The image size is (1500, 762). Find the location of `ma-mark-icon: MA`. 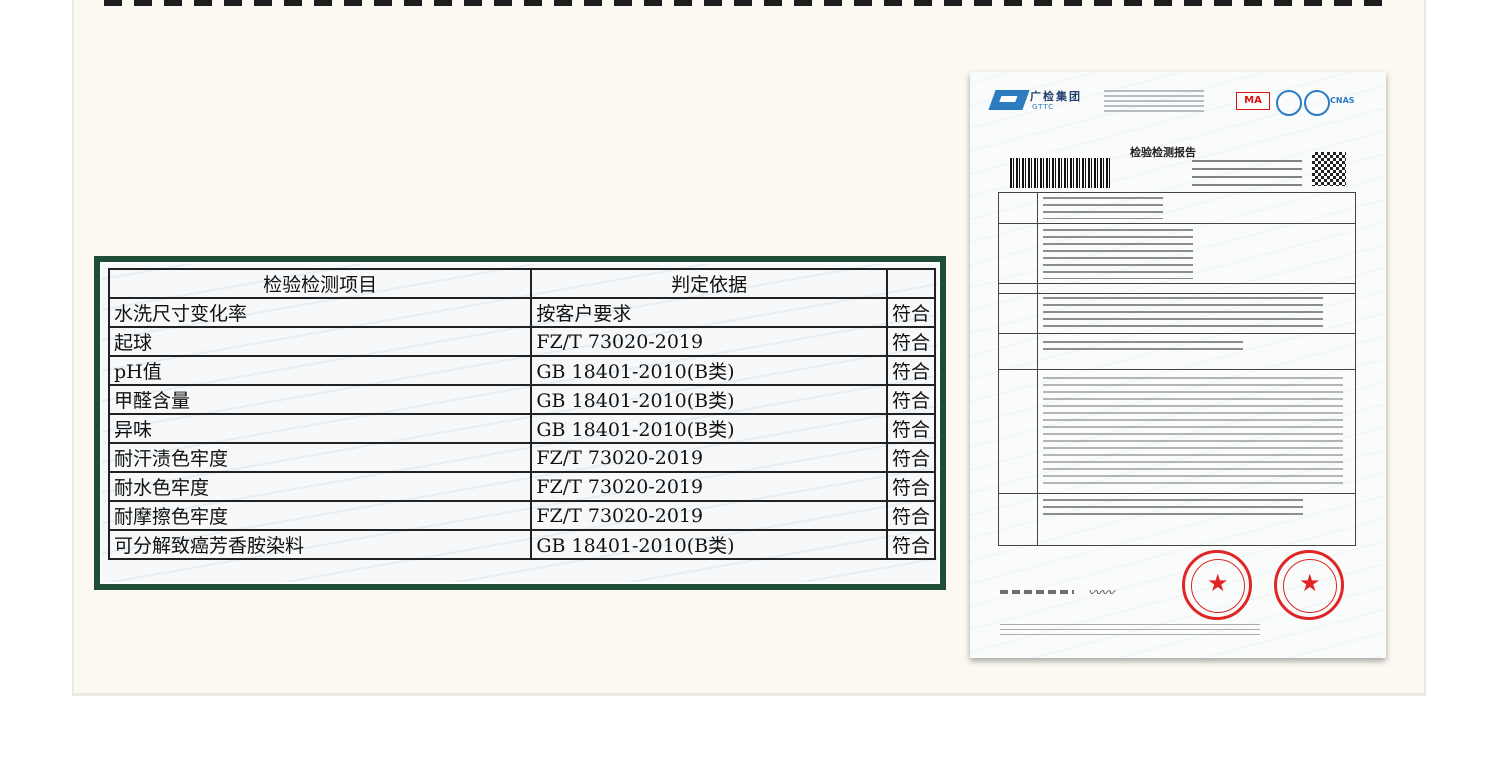

ma-mark-icon: MA is located at coordinates (1253, 101).